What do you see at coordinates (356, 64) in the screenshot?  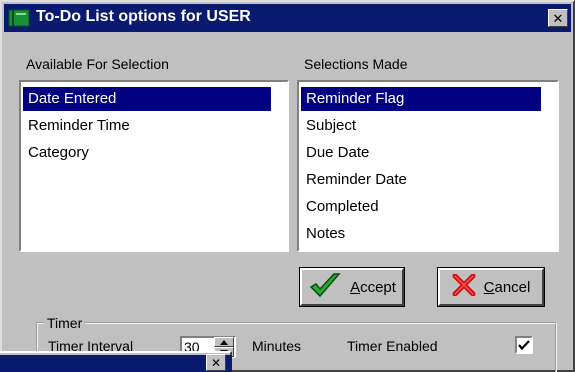 I see `selections-label: Selections Made` at bounding box center [356, 64].